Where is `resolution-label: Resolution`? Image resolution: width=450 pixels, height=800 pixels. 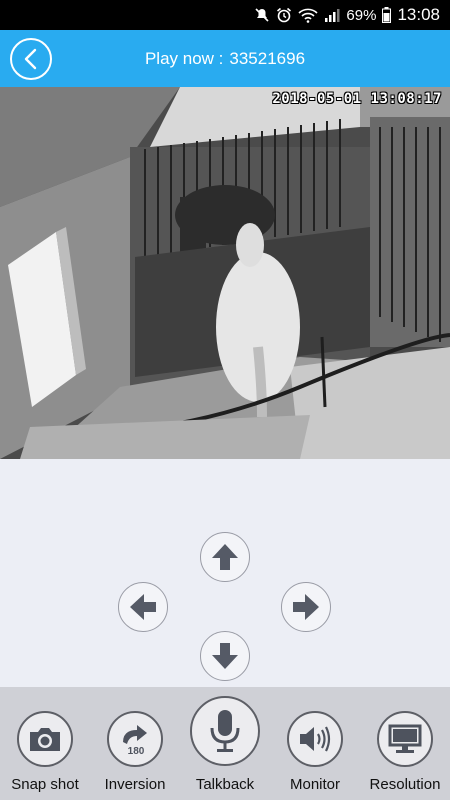
resolution-label: Resolution is located at coordinates (405, 784).